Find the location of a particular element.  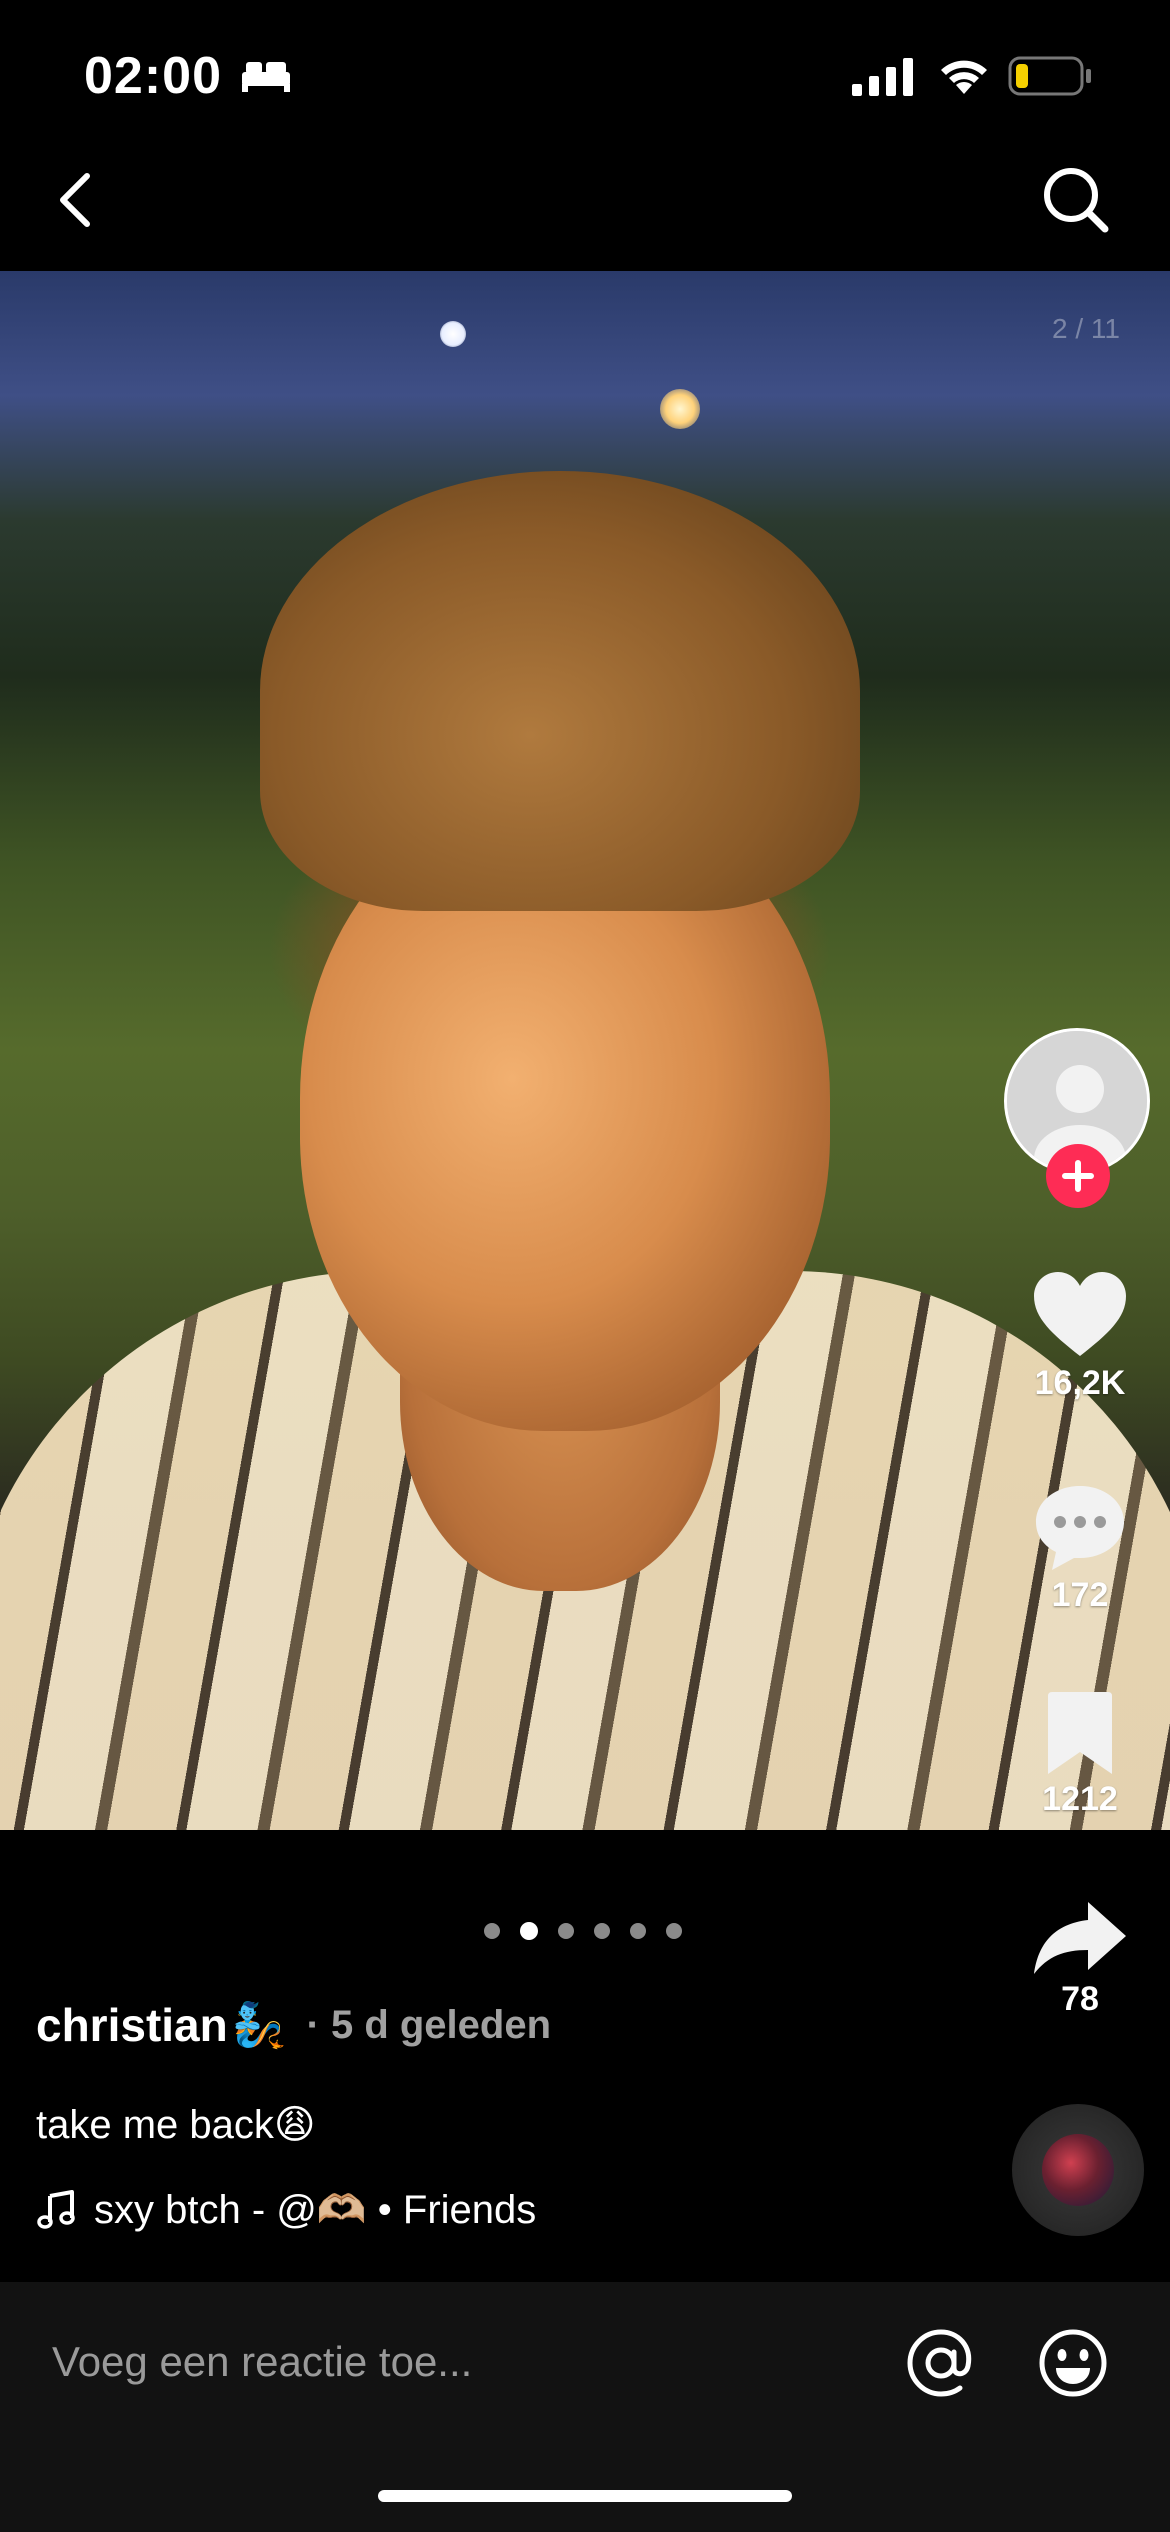

comment-count: 172 is located at coordinates (1080, 1595).